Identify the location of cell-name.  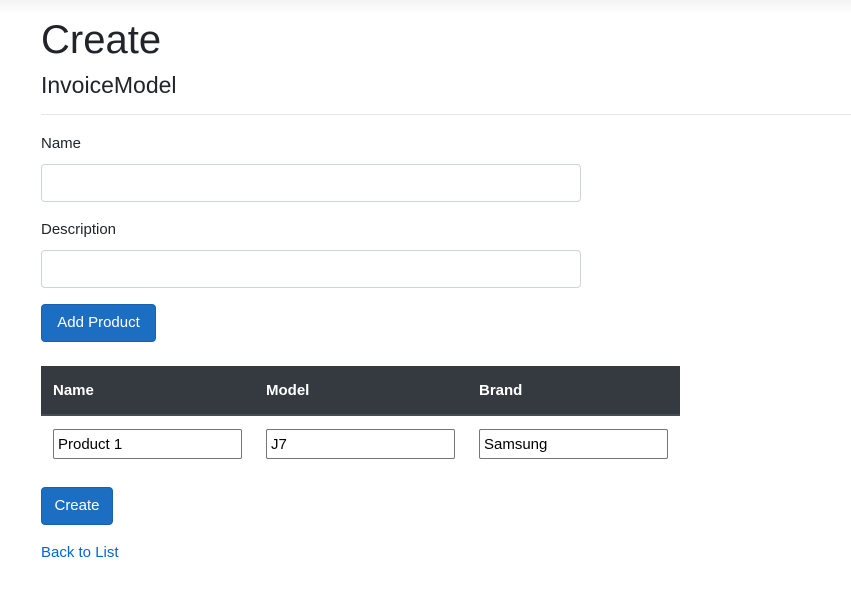
(147, 443).